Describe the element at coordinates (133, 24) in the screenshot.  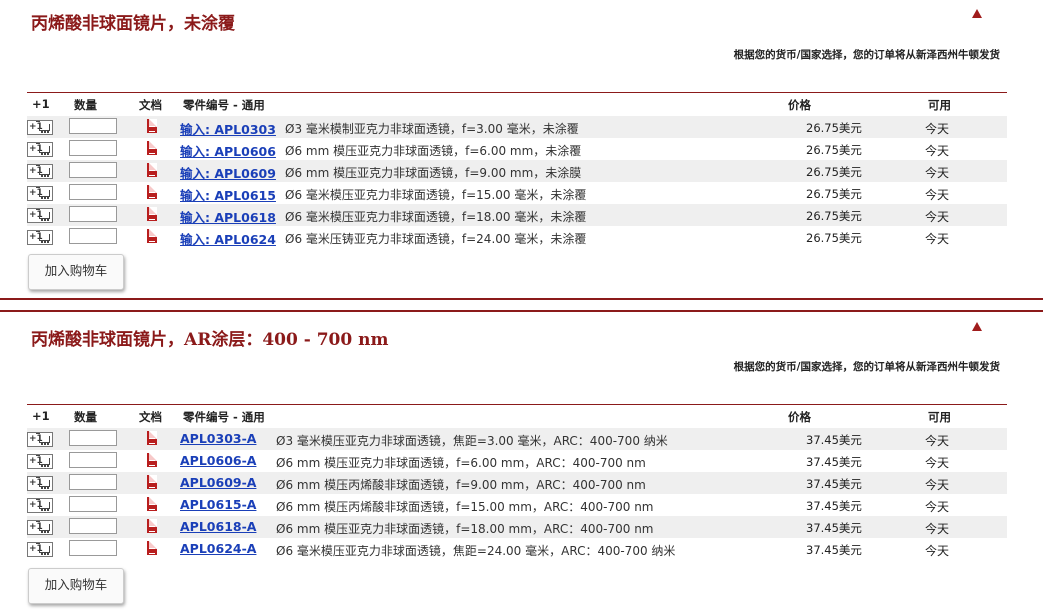
I see `section-title: 丙烯酸非球面镜片，未涂覆` at that location.